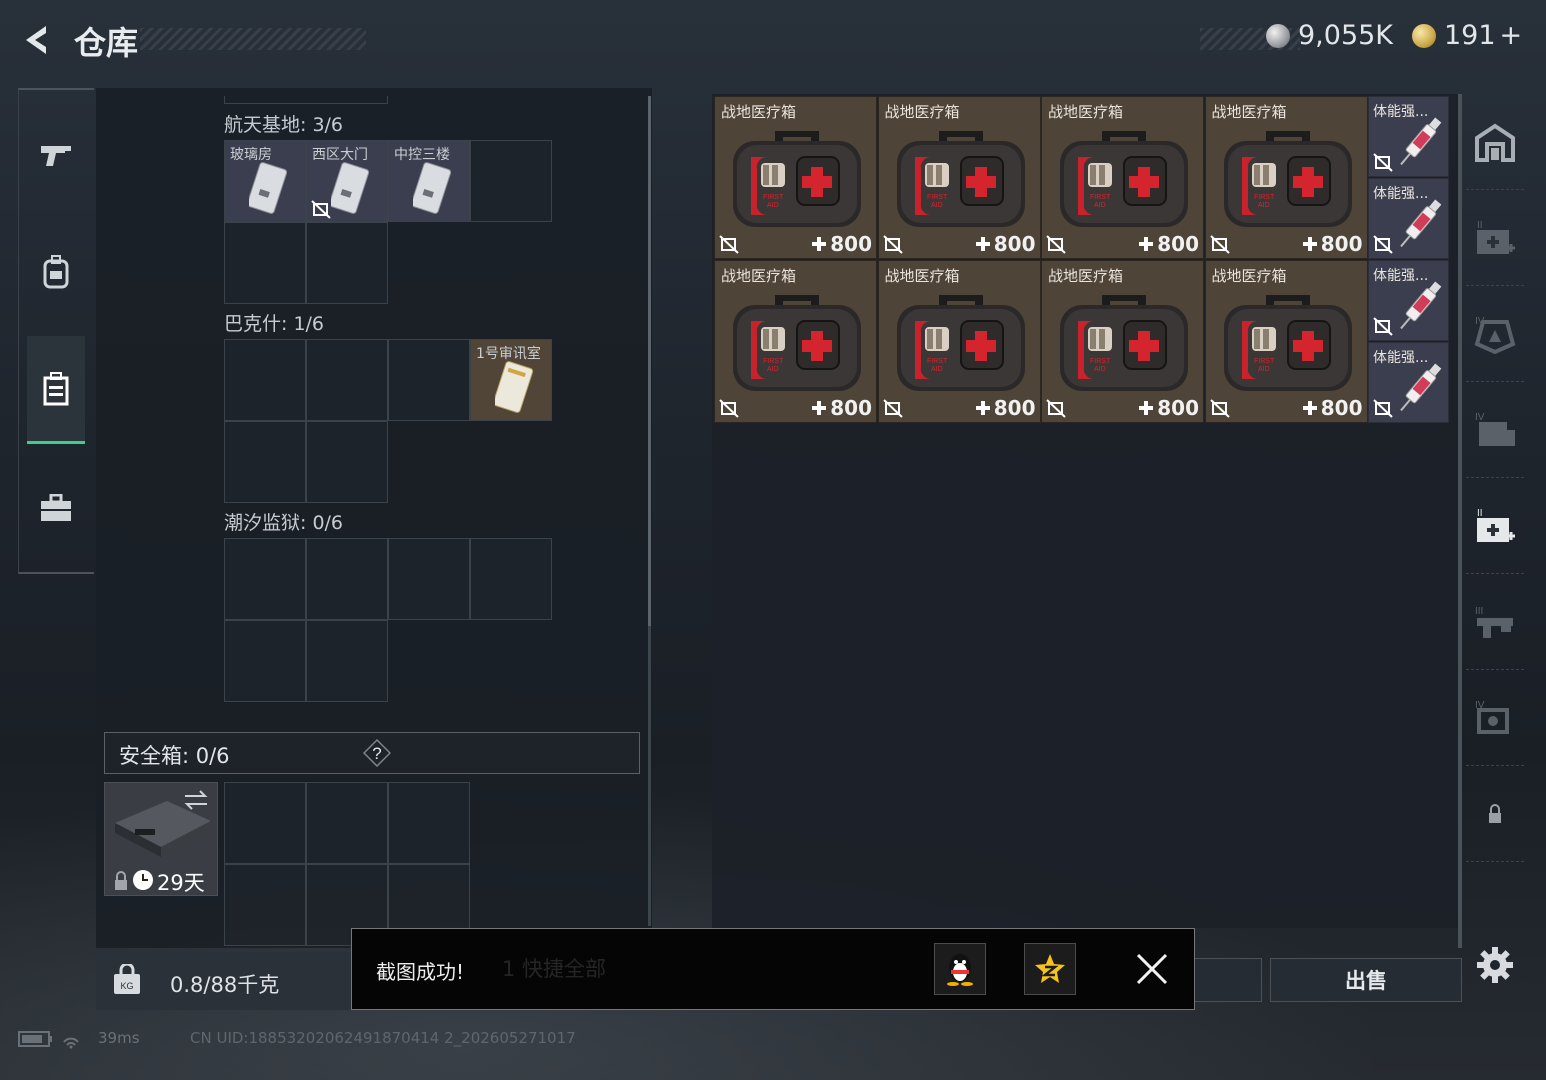 The width and height of the screenshot is (1546, 1080). What do you see at coordinates (306, 100) in the screenshot?
I see `cut-off-grid` at bounding box center [306, 100].